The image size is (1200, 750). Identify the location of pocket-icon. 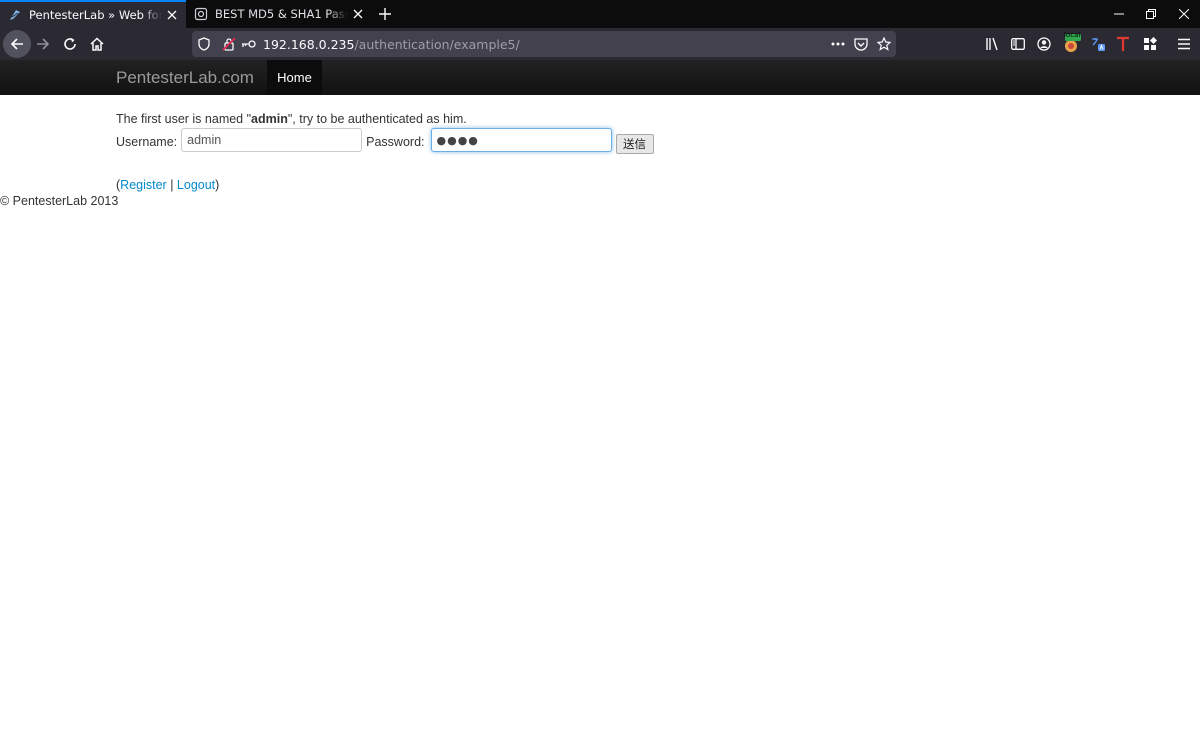
(861, 44).